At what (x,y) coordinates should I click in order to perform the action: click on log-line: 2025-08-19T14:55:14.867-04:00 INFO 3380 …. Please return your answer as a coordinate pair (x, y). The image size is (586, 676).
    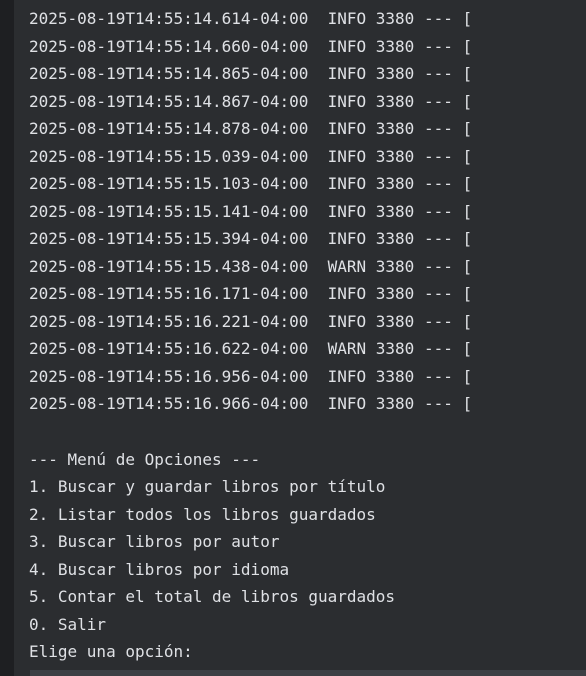
    Looking at the image, I should click on (251, 101).